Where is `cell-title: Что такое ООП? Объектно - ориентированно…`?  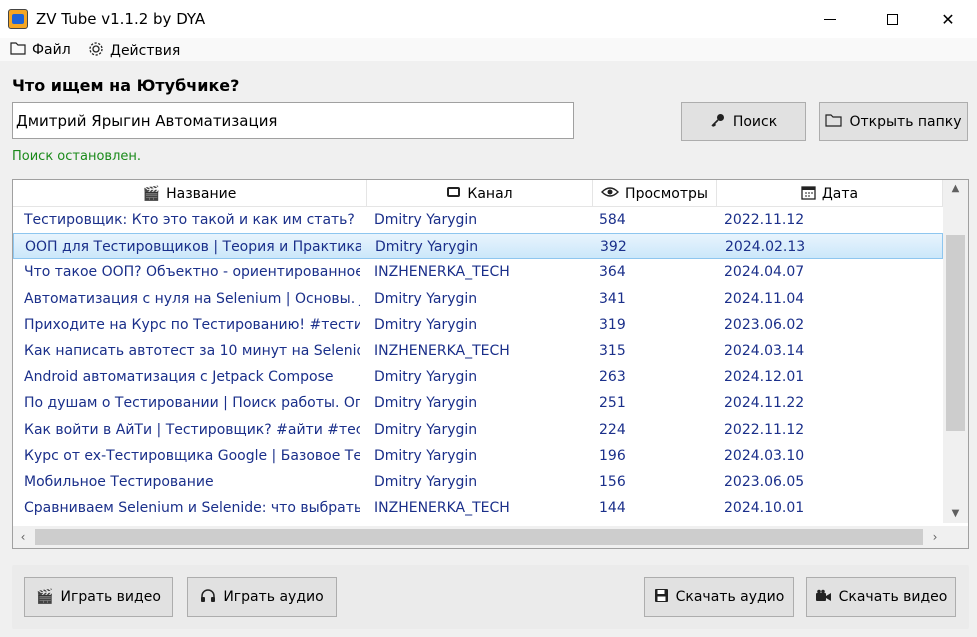 cell-title: Что такое ООП? Объектно - ориентированно… is located at coordinates (192, 272).